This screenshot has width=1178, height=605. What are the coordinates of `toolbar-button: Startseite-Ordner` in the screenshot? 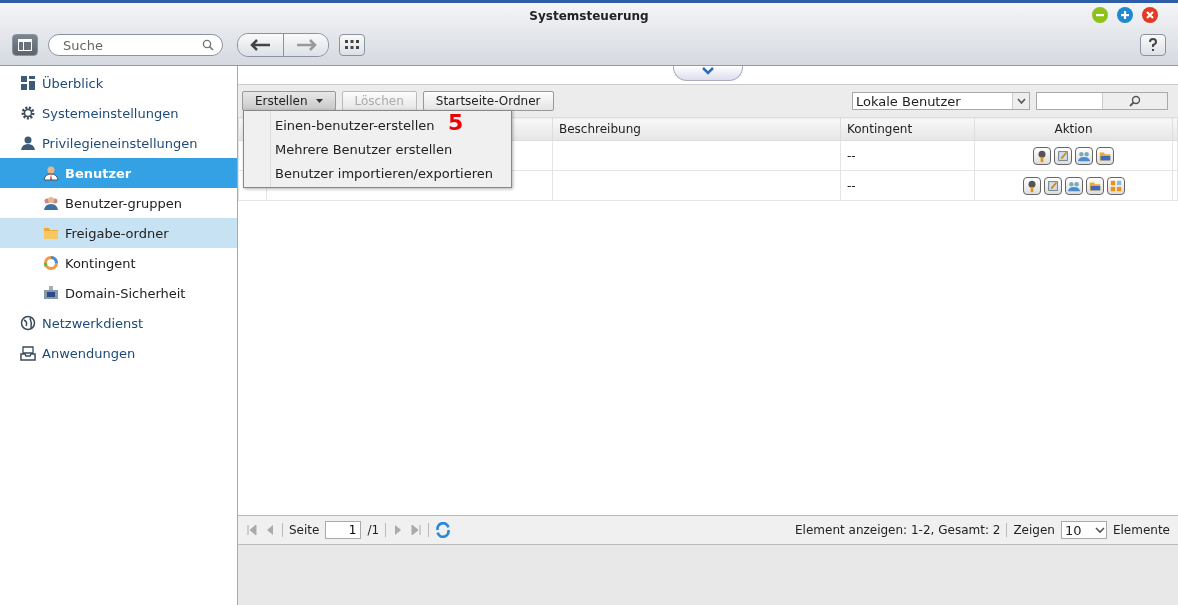 It's located at (488, 101).